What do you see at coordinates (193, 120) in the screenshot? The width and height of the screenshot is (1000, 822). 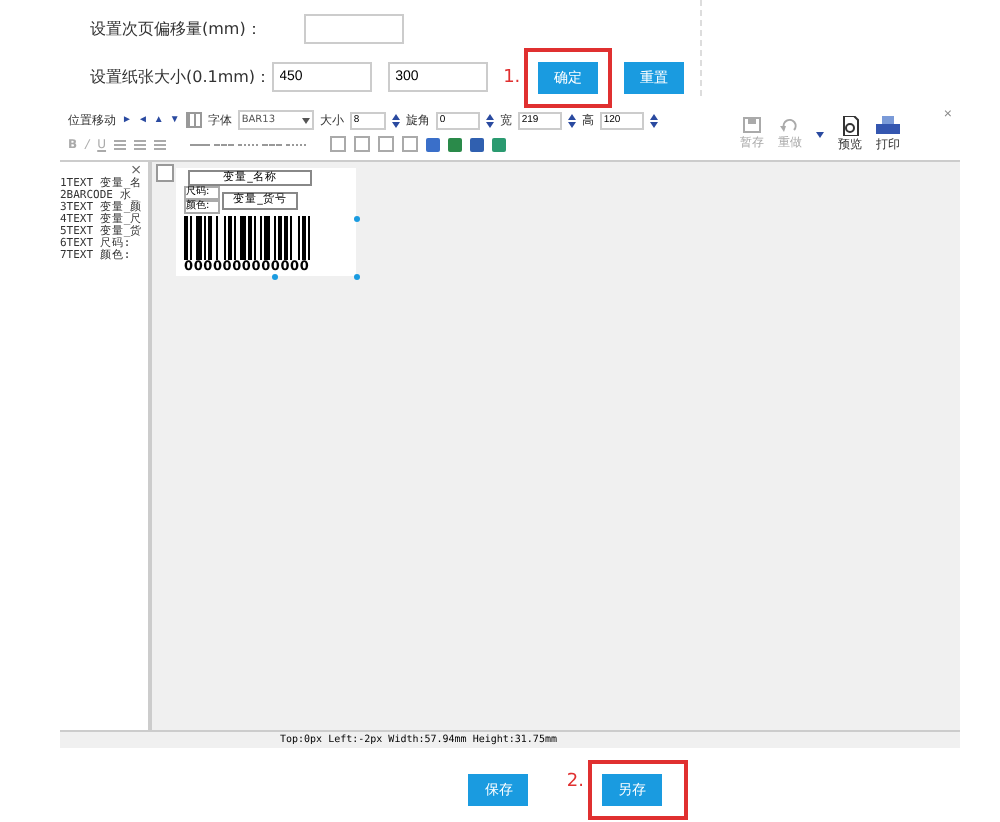 I see `grid-icon` at bounding box center [193, 120].